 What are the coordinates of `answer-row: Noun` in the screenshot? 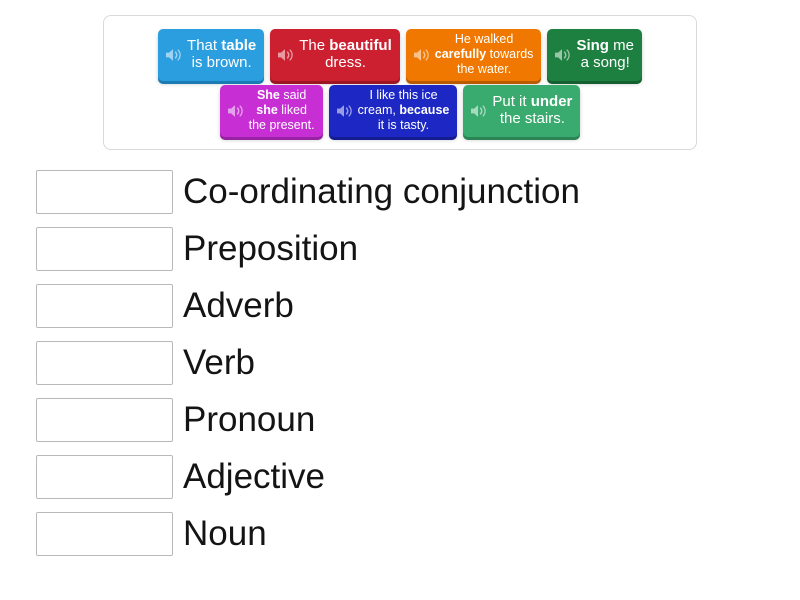 It's located at (400, 533).